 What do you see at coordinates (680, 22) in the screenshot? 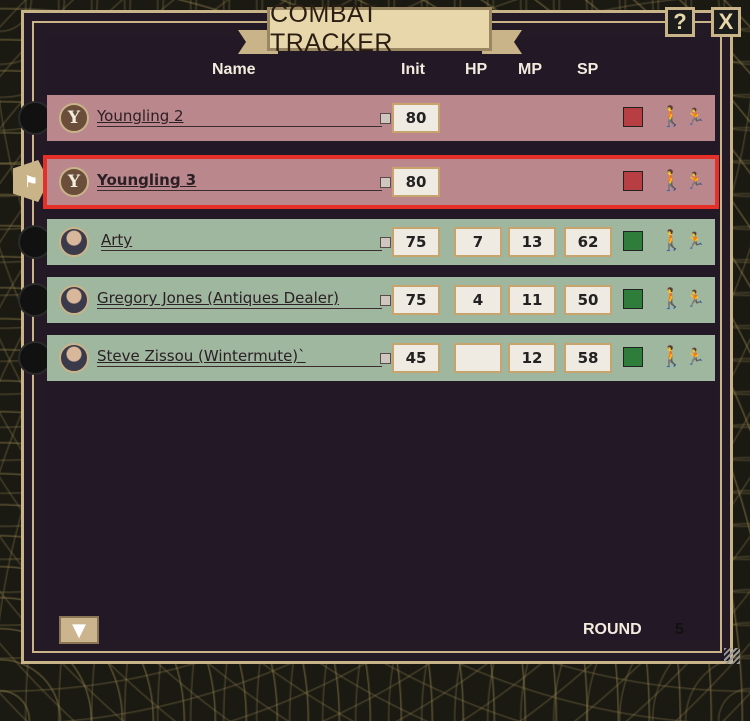
I see `help-button: ?` at bounding box center [680, 22].